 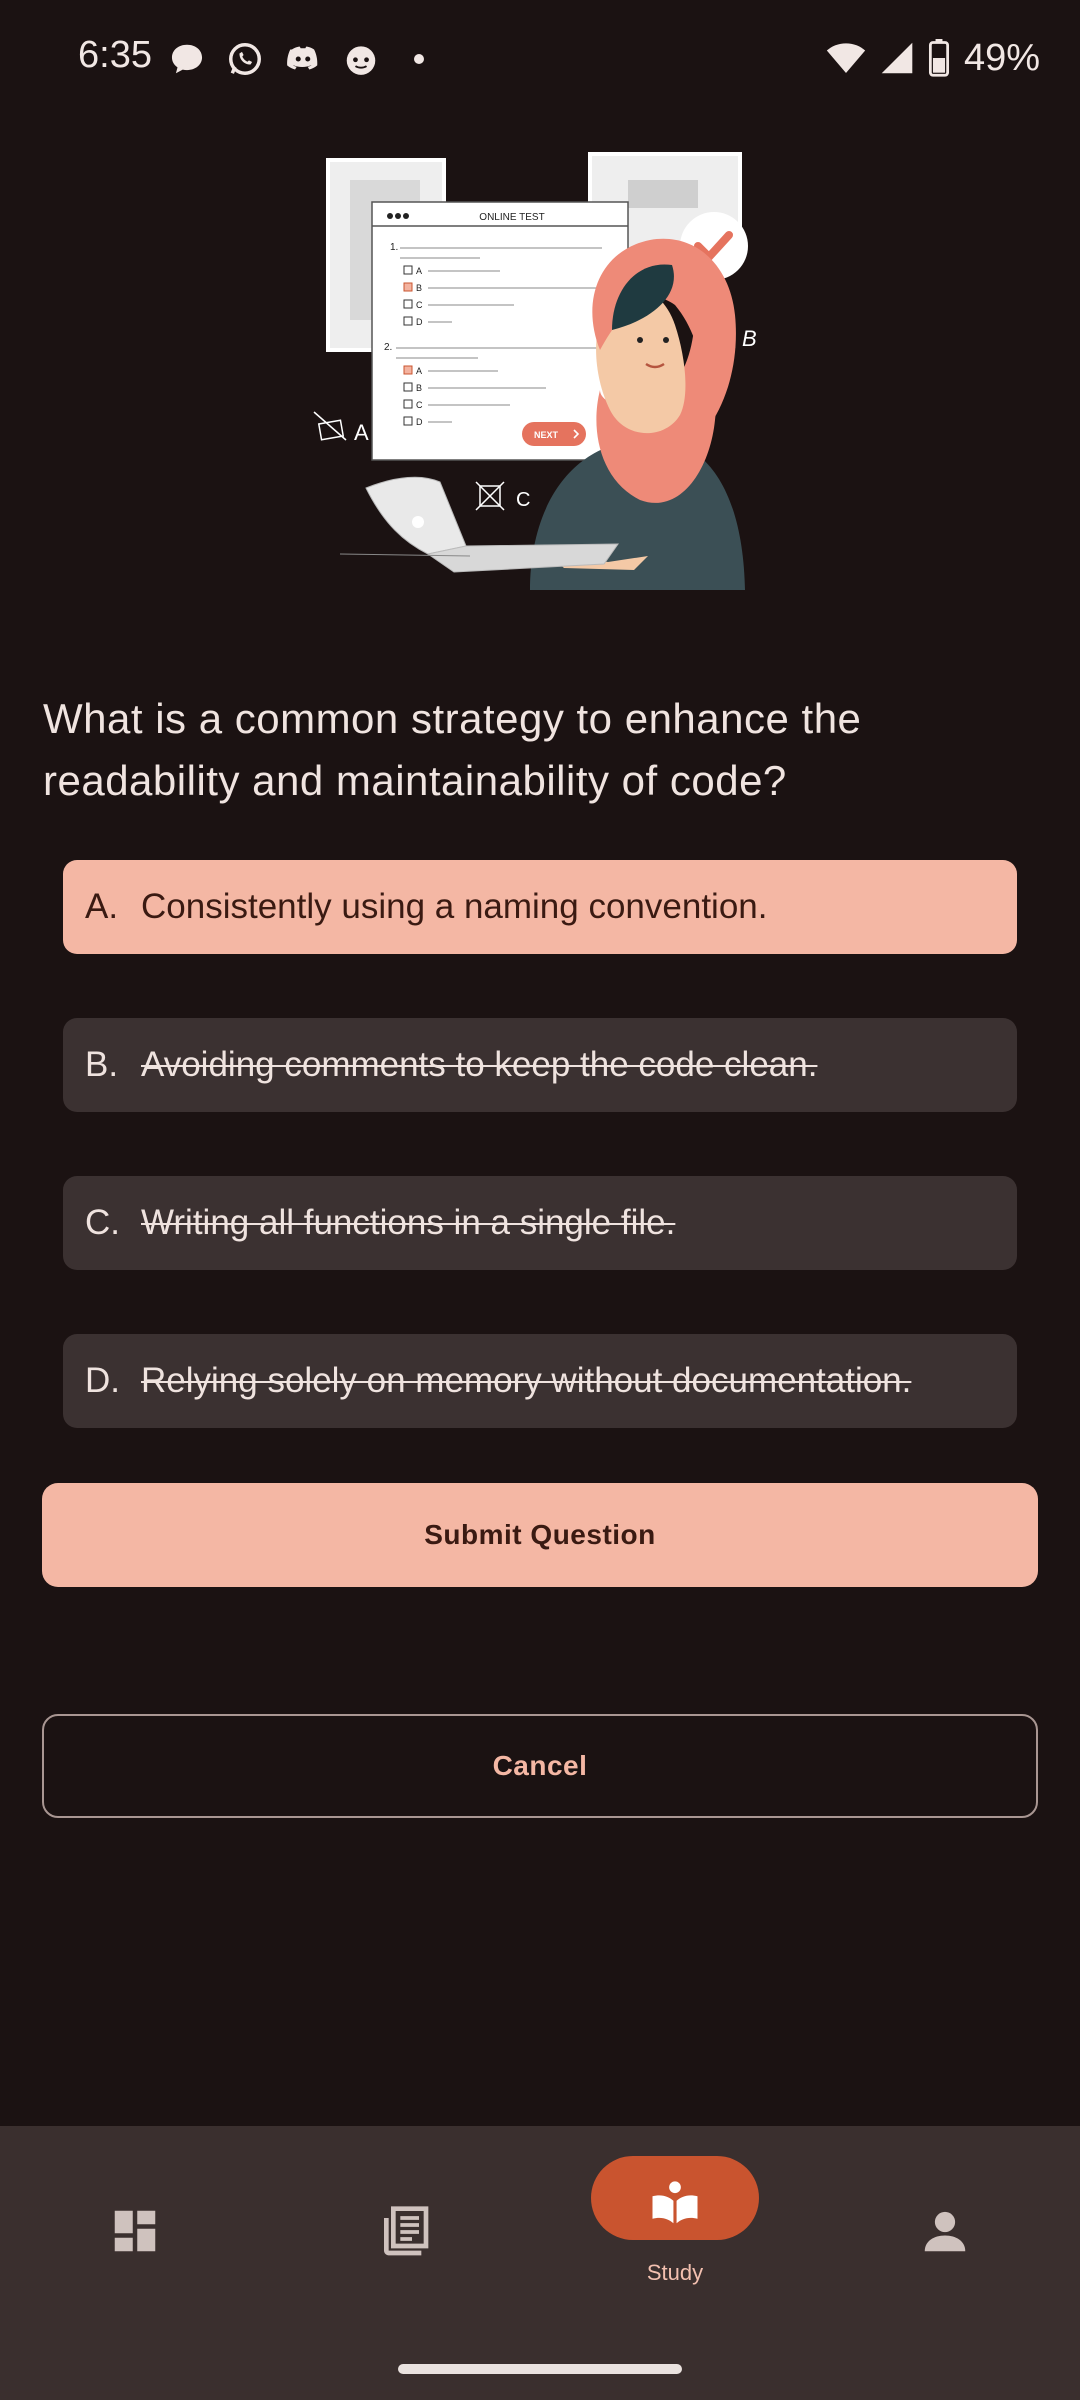 I want to click on option-letter: B., so click(x=102, y=1064).